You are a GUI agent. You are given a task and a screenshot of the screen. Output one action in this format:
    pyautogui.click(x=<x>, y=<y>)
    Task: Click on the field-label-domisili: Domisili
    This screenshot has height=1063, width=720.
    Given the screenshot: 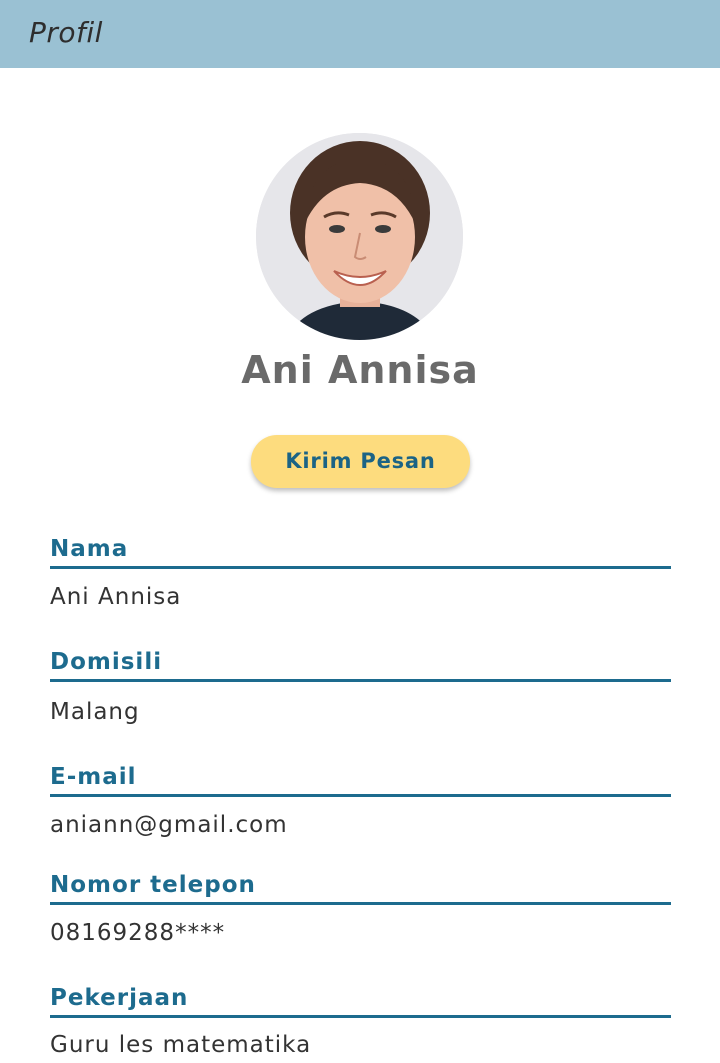 What is the action you would take?
    pyautogui.click(x=106, y=662)
    